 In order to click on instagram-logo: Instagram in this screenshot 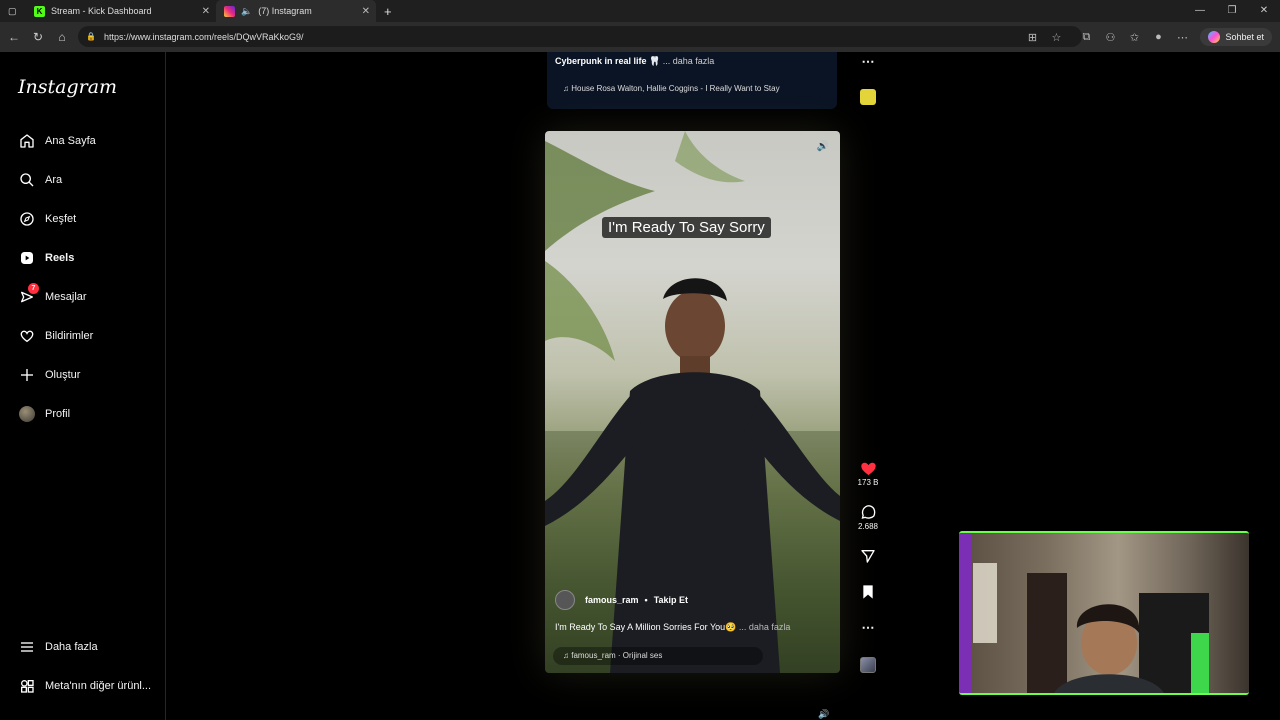, I will do `click(67, 87)`.